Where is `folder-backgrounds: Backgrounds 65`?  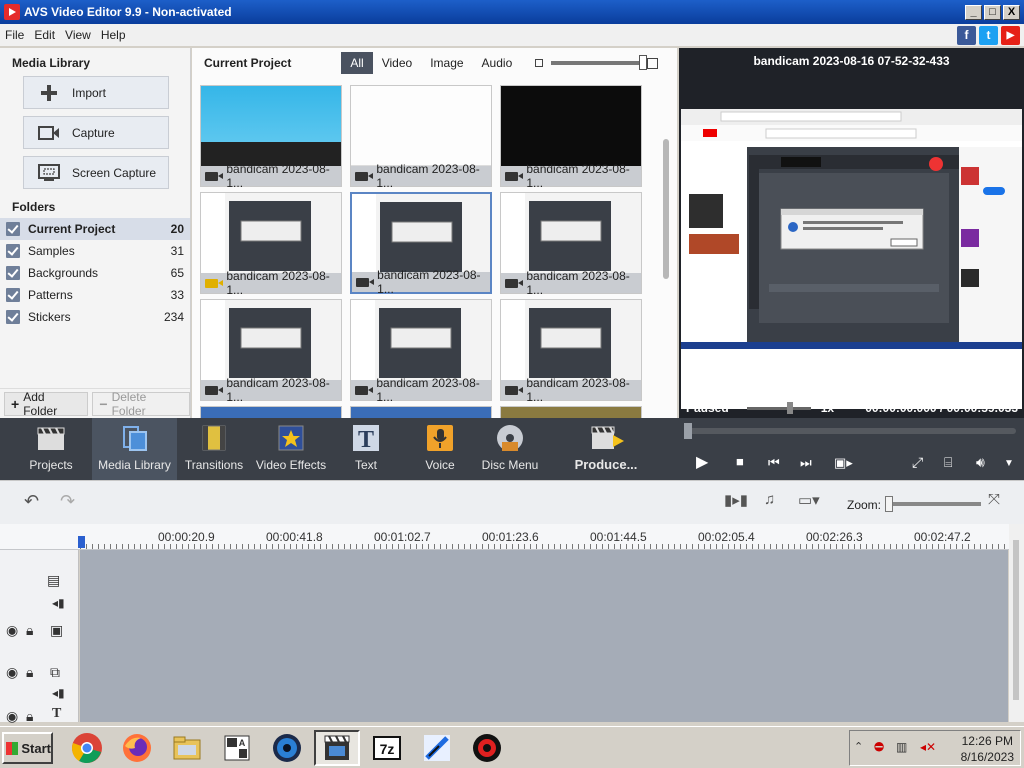
folder-backgrounds: Backgrounds 65 is located at coordinates (95, 273).